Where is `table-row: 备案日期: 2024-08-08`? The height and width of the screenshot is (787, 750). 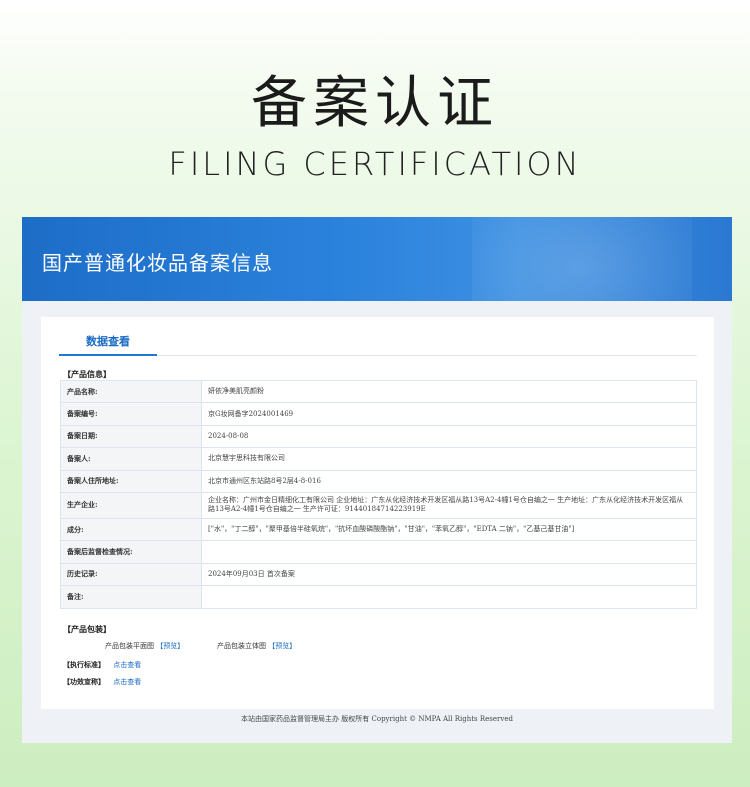 table-row: 备案日期: 2024-08-08 is located at coordinates (378, 436).